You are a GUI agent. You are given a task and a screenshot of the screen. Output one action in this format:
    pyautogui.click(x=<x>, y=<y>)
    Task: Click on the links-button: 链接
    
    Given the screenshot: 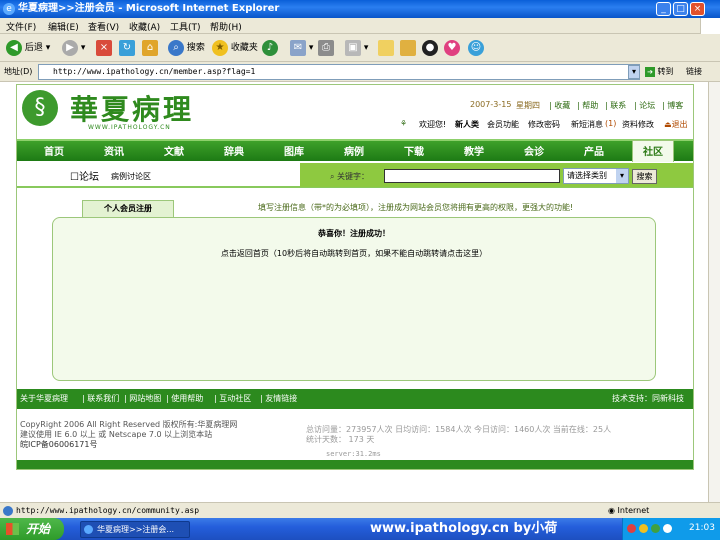 What is the action you would take?
    pyautogui.click(x=694, y=71)
    